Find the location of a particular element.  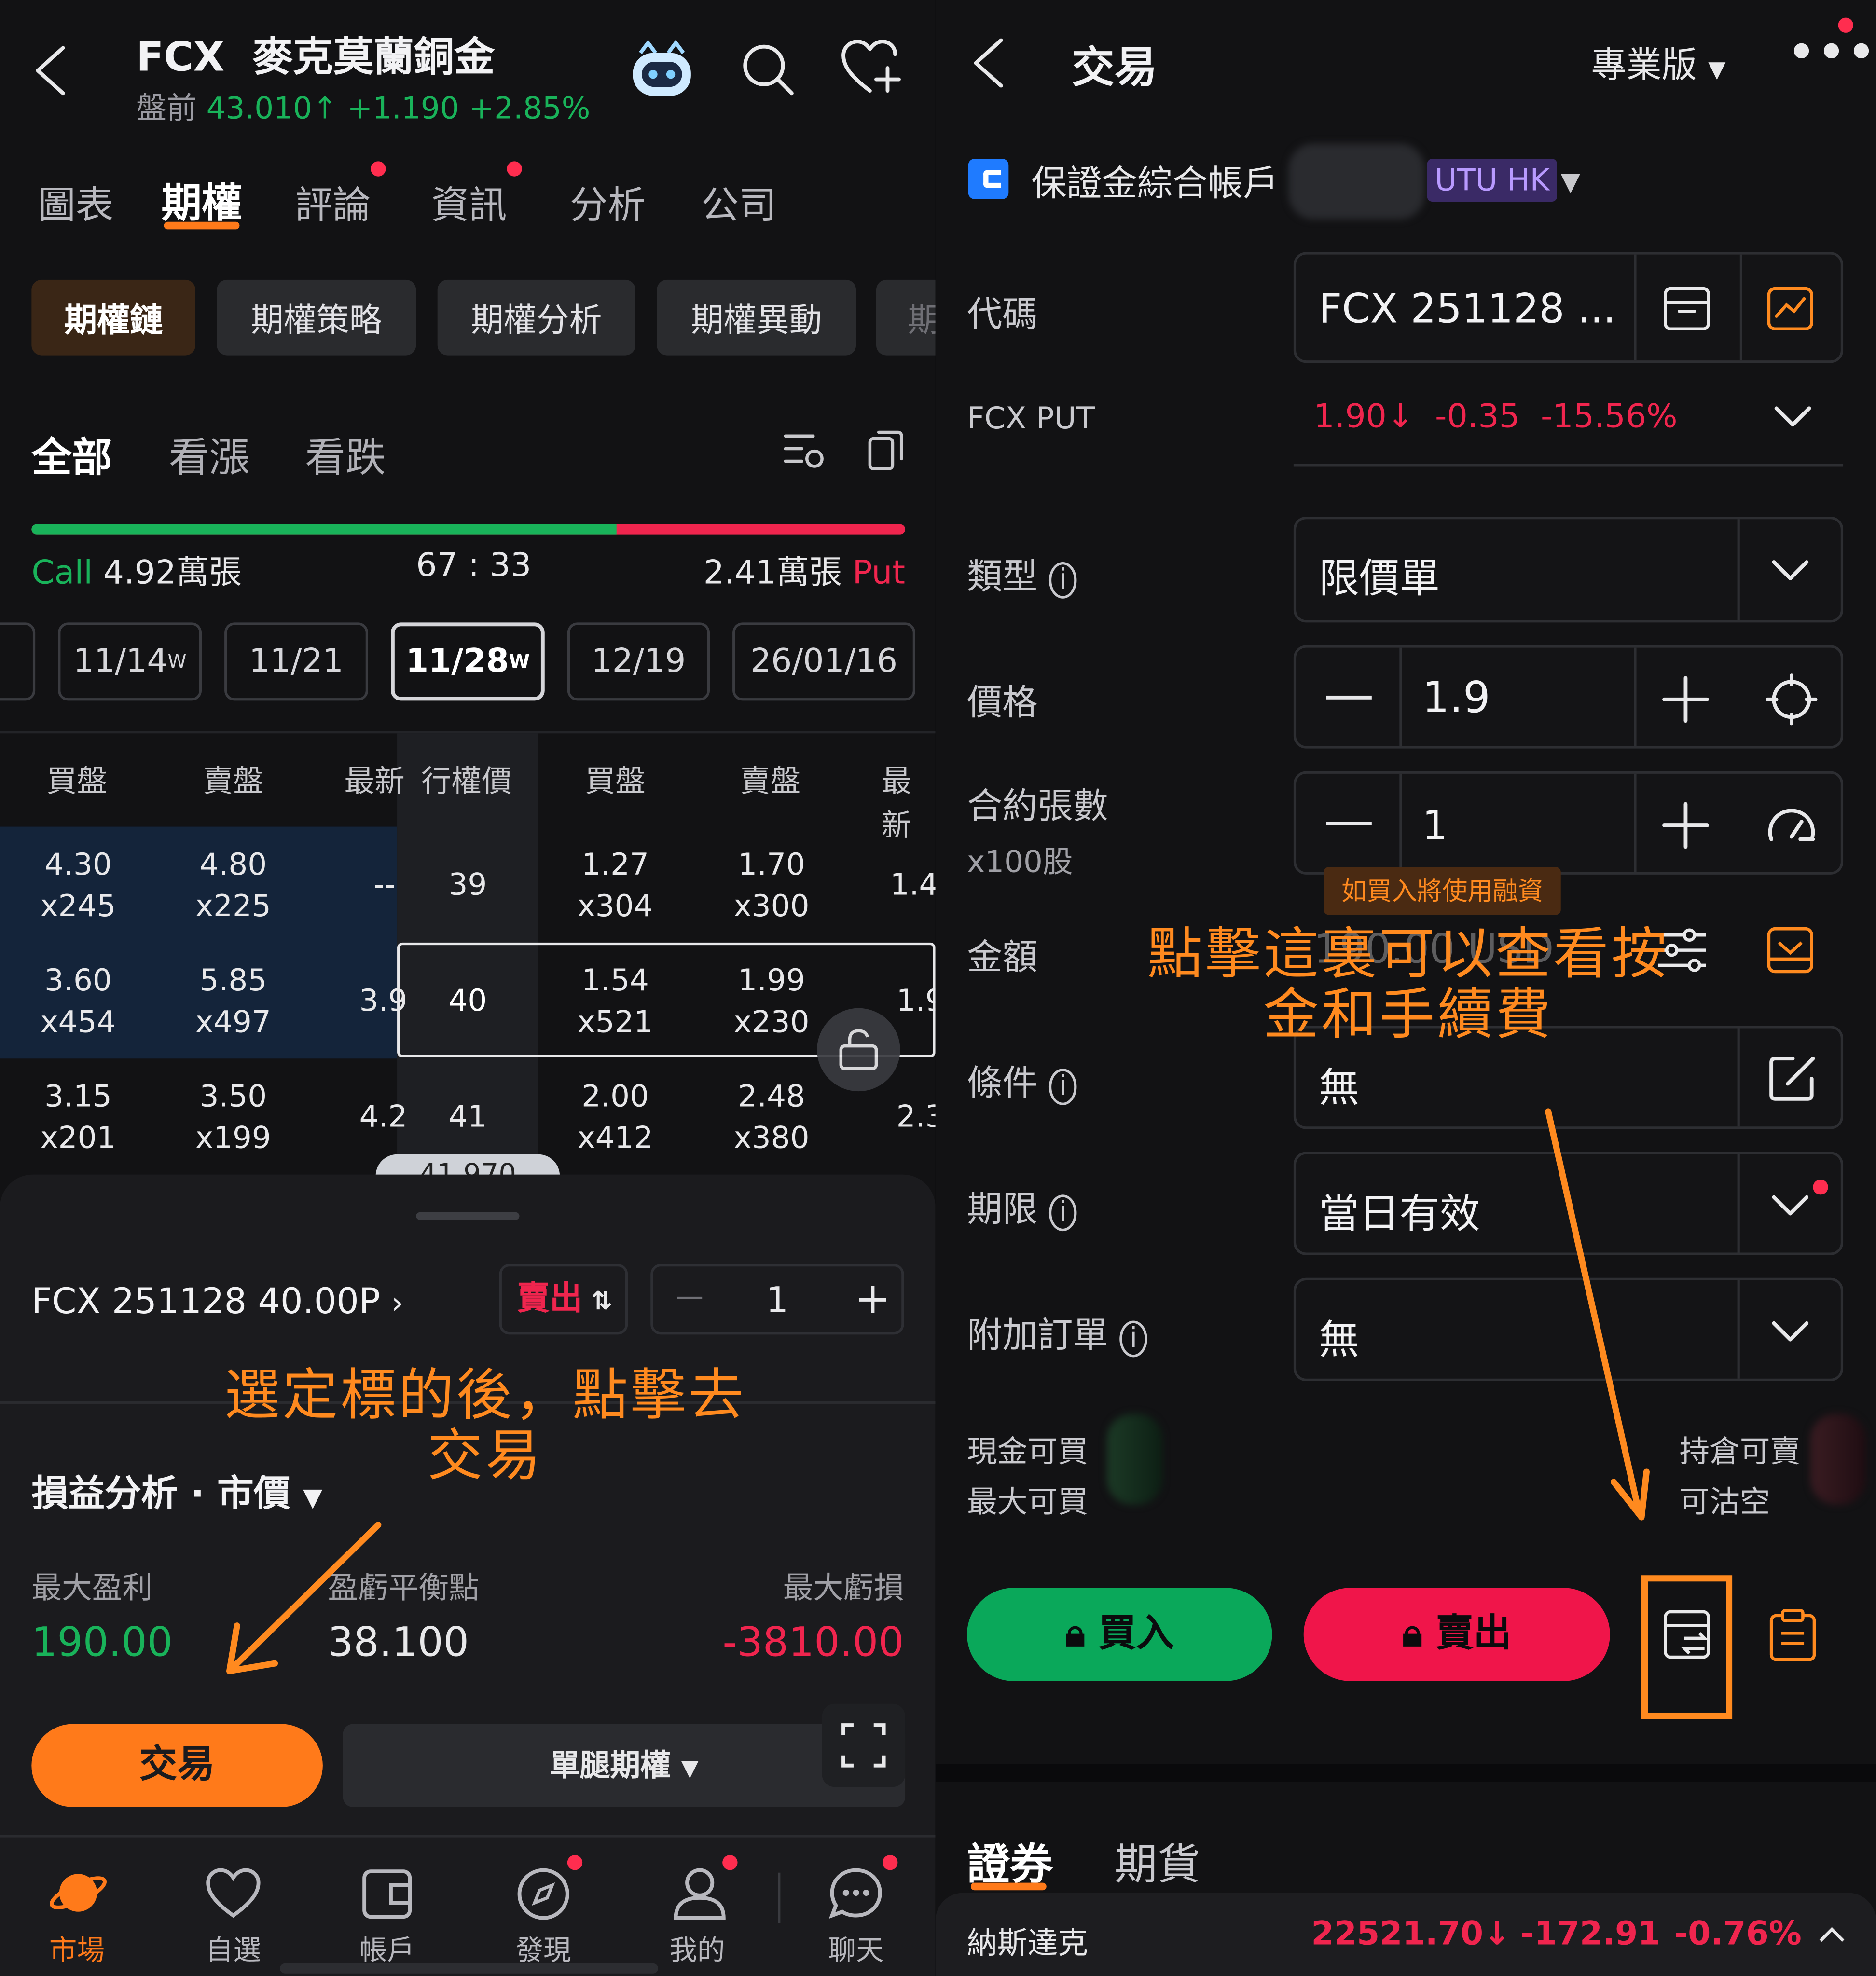

chip-option-activity: 期權異動 is located at coordinates (756, 317).